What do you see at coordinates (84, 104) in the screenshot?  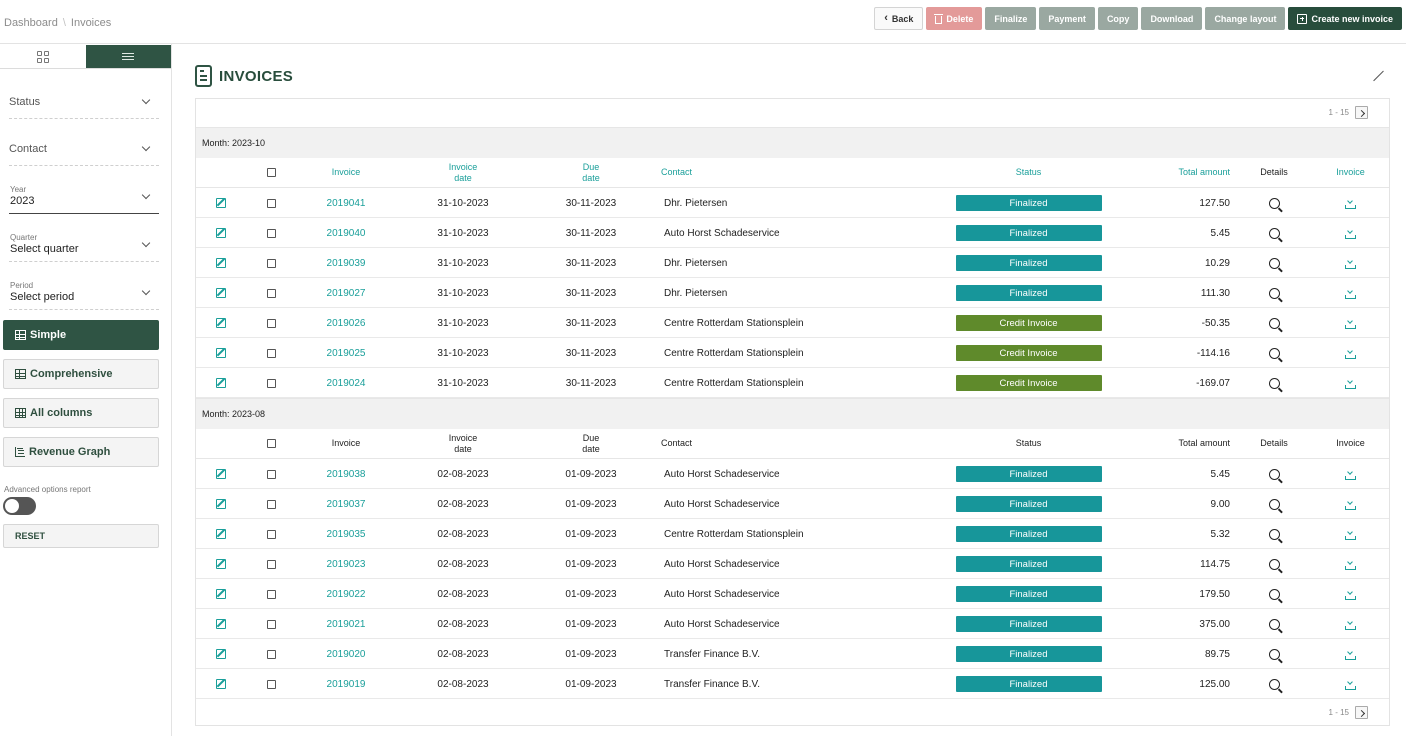 I see `status-filter: Status` at bounding box center [84, 104].